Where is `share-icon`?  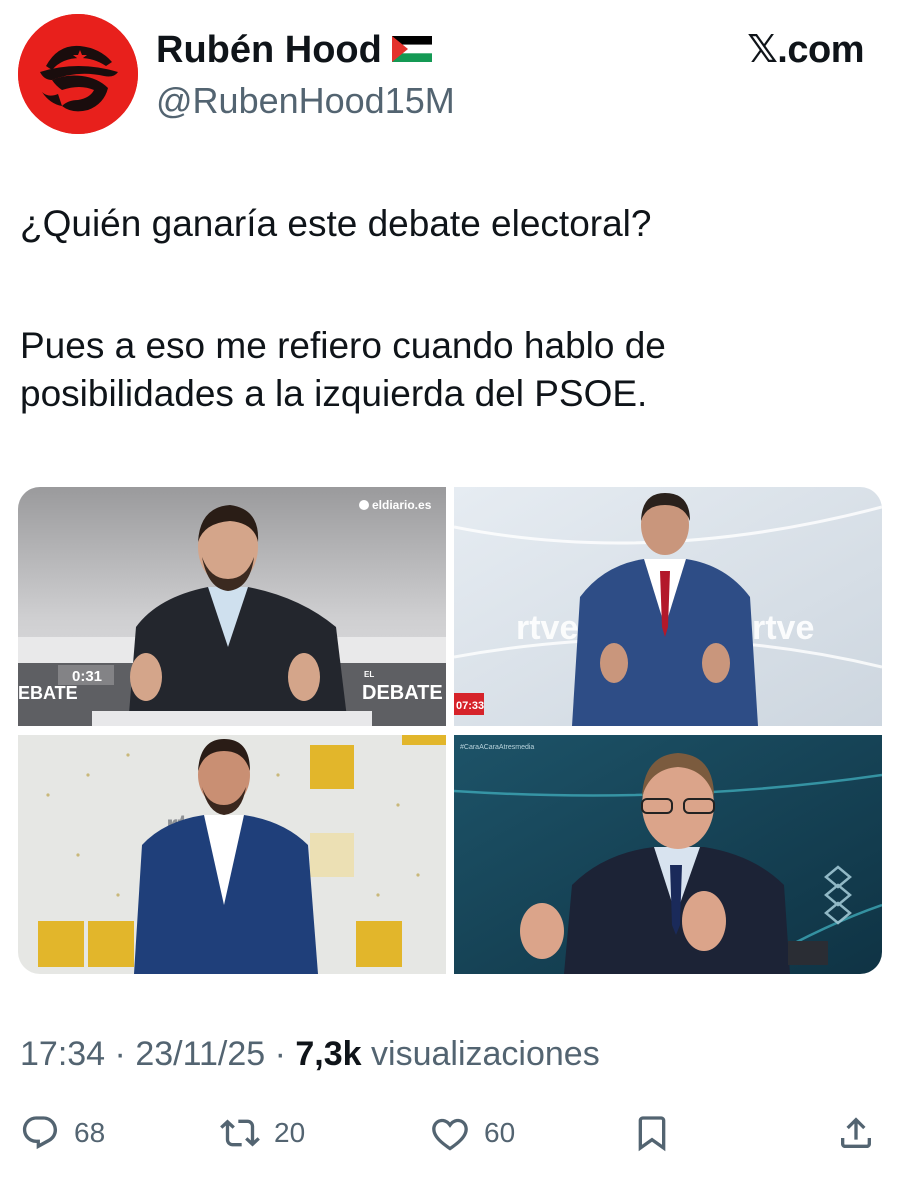
share-icon is located at coordinates (856, 1132).